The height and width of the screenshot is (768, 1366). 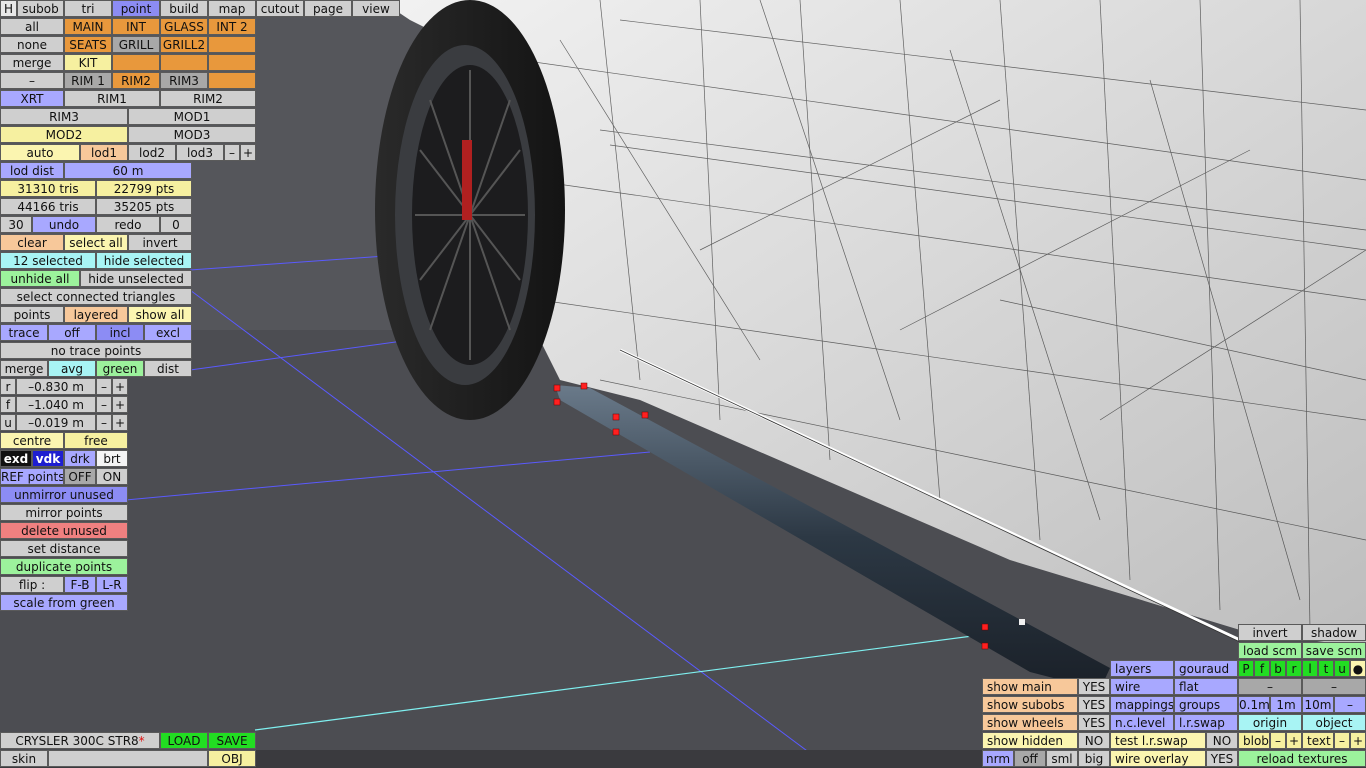 I want to click on layers-button: layers, so click(x=1142, y=668).